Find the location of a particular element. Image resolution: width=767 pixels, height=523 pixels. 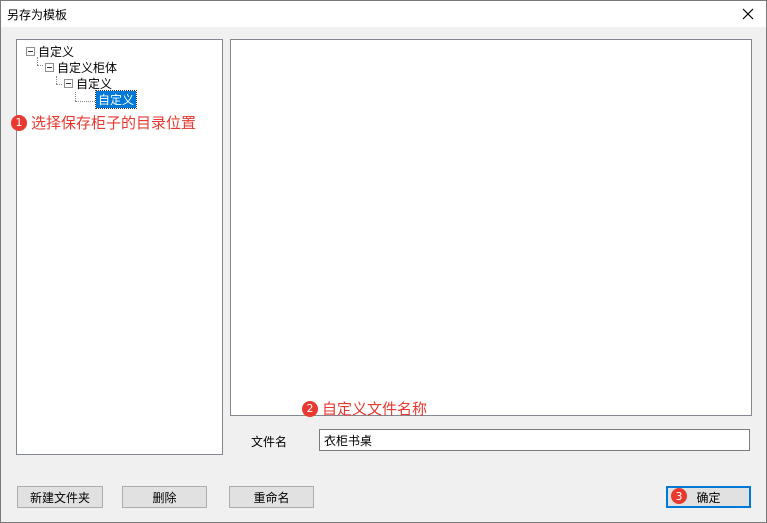

close-button is located at coordinates (748, 14).